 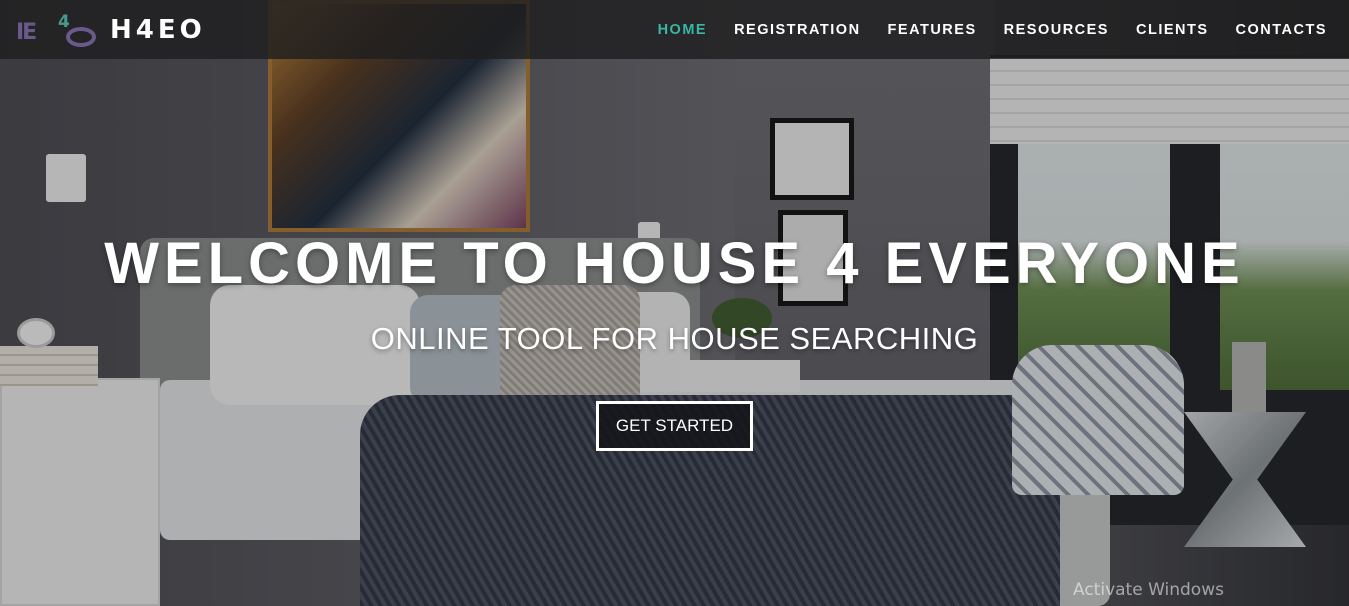 I want to click on brand-logo-link: IE 4 H4EO, so click(x=110, y=29).